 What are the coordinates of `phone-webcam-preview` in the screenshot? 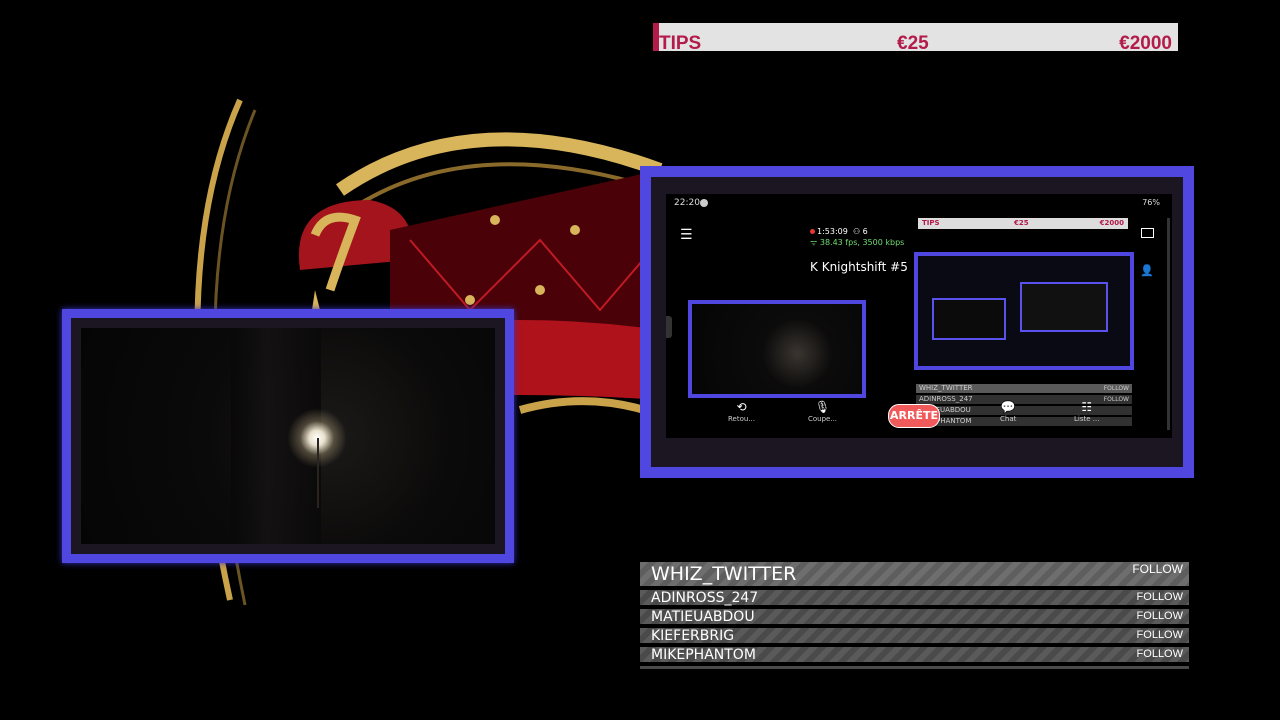 It's located at (777, 349).